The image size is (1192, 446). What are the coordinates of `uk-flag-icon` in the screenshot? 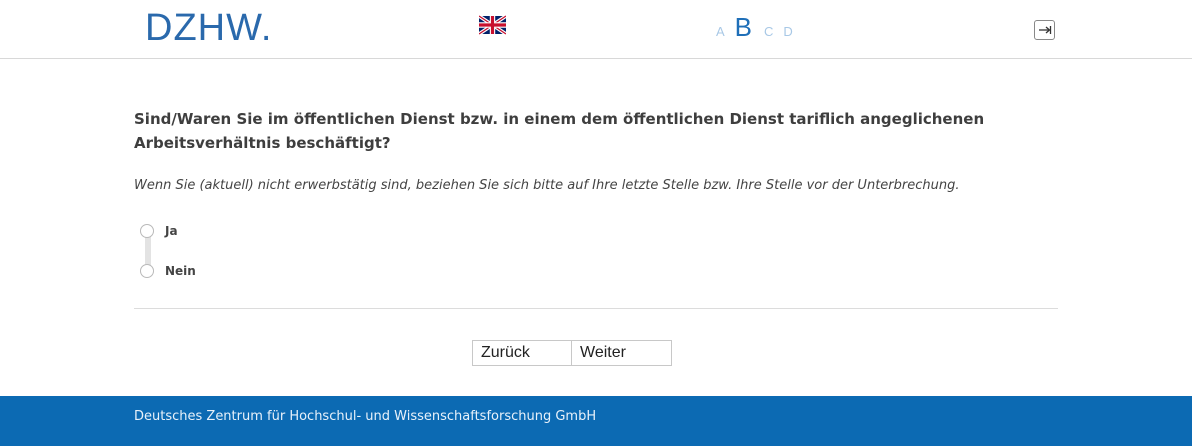 It's located at (492, 25).